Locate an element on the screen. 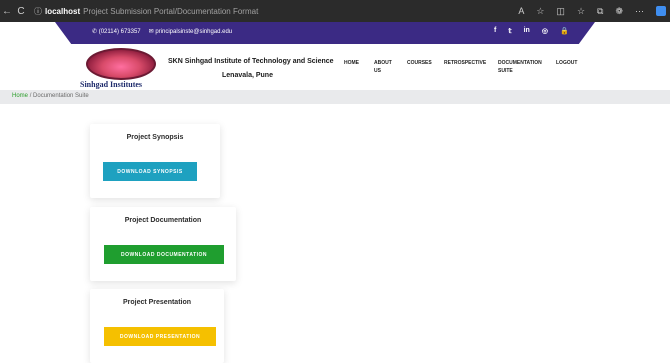  institute-location: Lenavala, Pune is located at coordinates (247, 75).